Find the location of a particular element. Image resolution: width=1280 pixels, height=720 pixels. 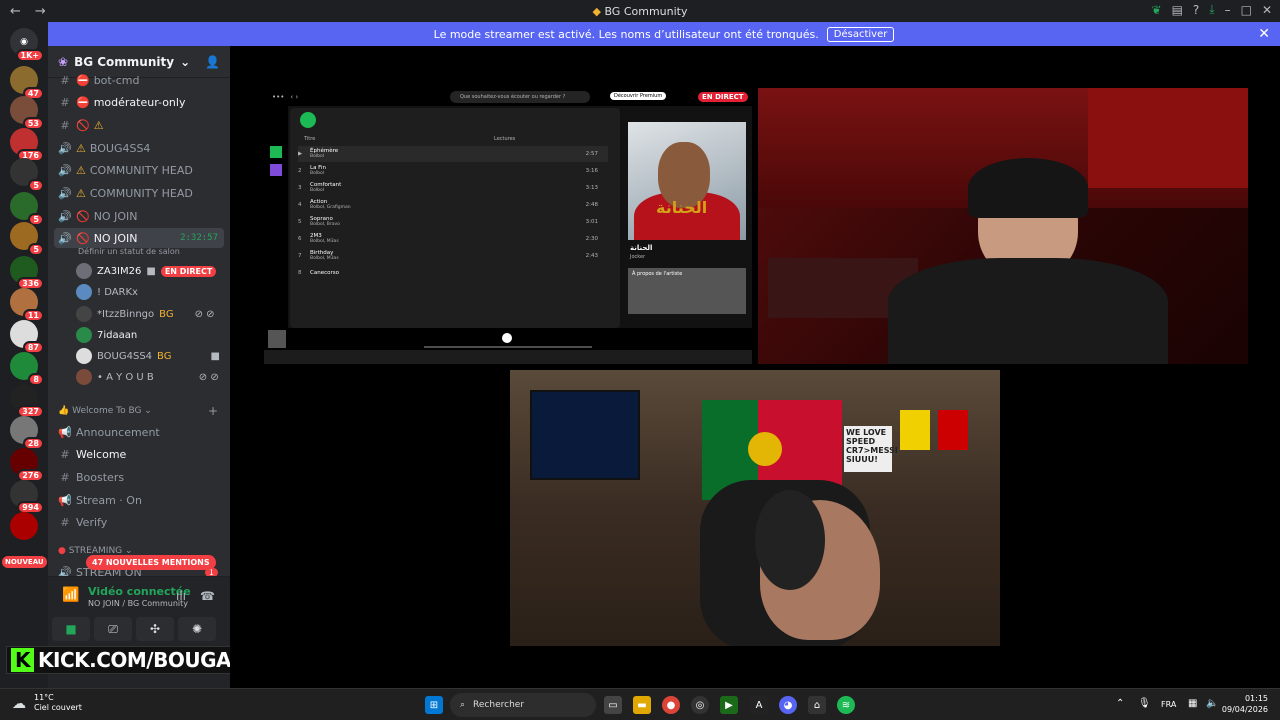

back-icon: ‹ › is located at coordinates (294, 97).